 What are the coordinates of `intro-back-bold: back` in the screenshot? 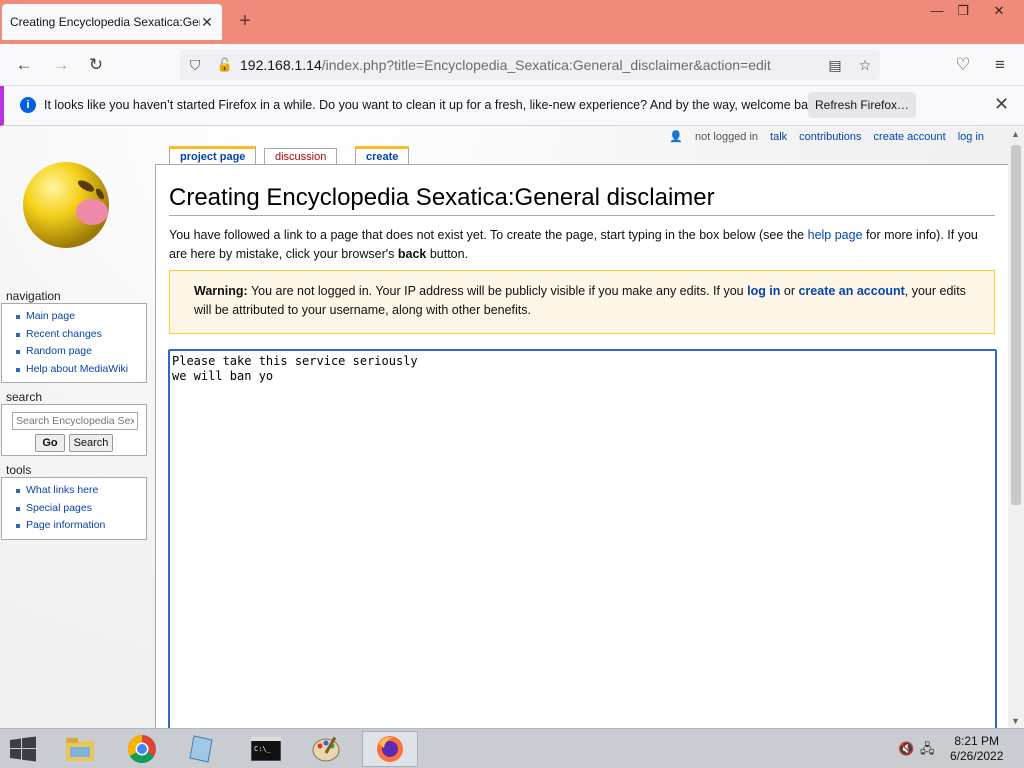 It's located at (412, 254).